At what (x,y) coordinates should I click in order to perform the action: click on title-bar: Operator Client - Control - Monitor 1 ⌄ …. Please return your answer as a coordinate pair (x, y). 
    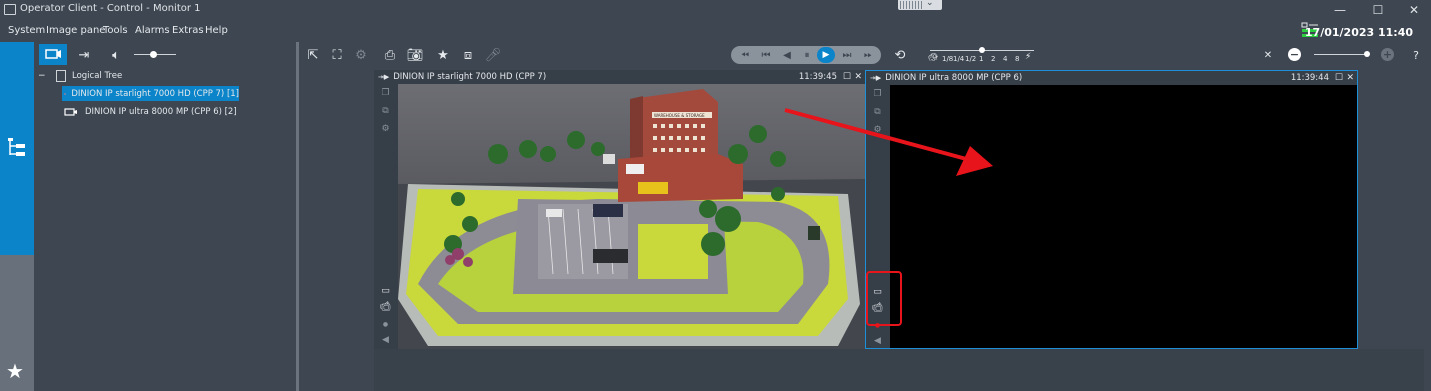
    Looking at the image, I should click on (715, 10).